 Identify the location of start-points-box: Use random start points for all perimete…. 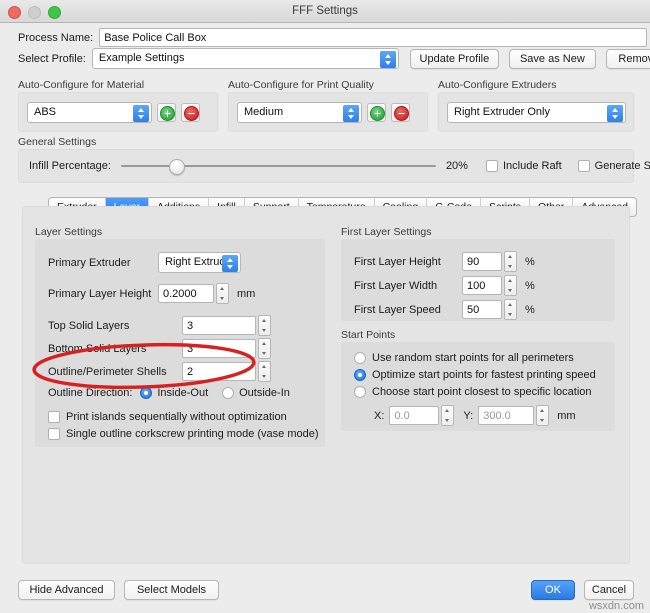
(478, 386).